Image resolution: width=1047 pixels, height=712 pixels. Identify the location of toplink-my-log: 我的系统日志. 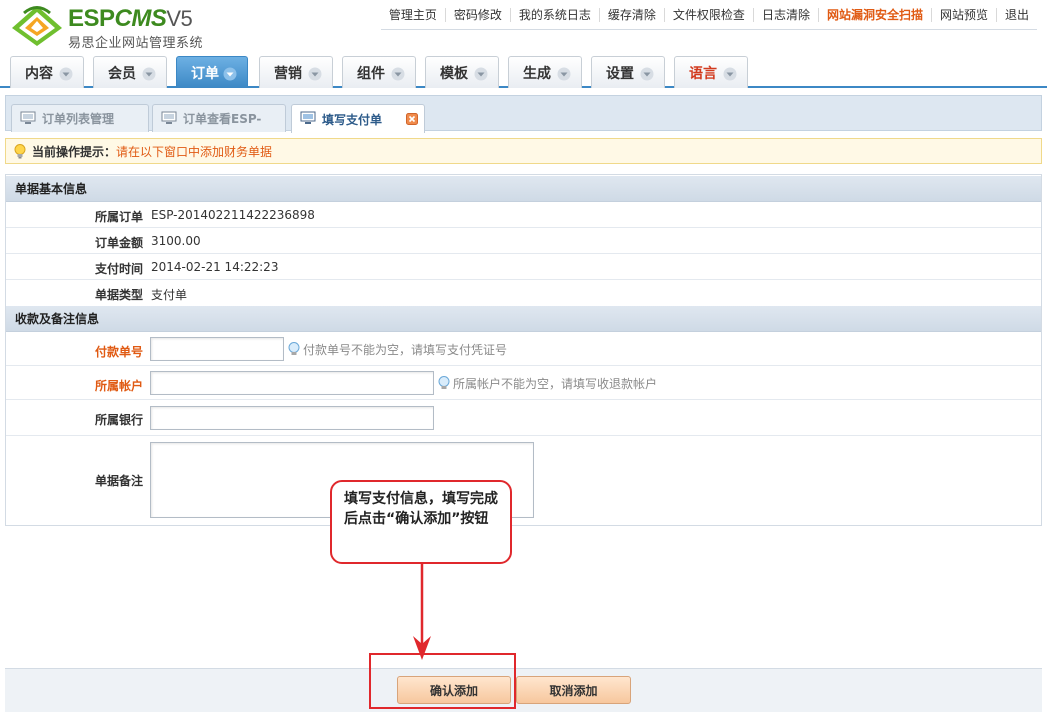
(554, 14).